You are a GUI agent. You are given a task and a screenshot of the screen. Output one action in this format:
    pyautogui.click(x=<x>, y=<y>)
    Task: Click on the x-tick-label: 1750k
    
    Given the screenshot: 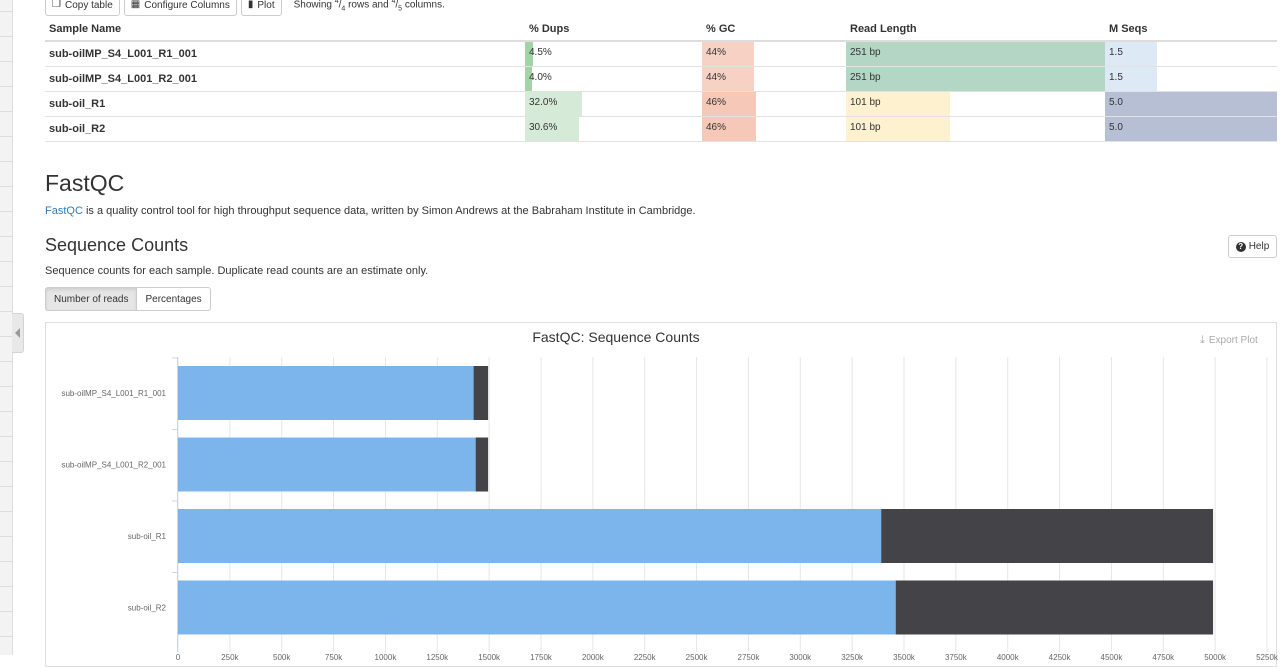 What is the action you would take?
    pyautogui.click(x=541, y=657)
    